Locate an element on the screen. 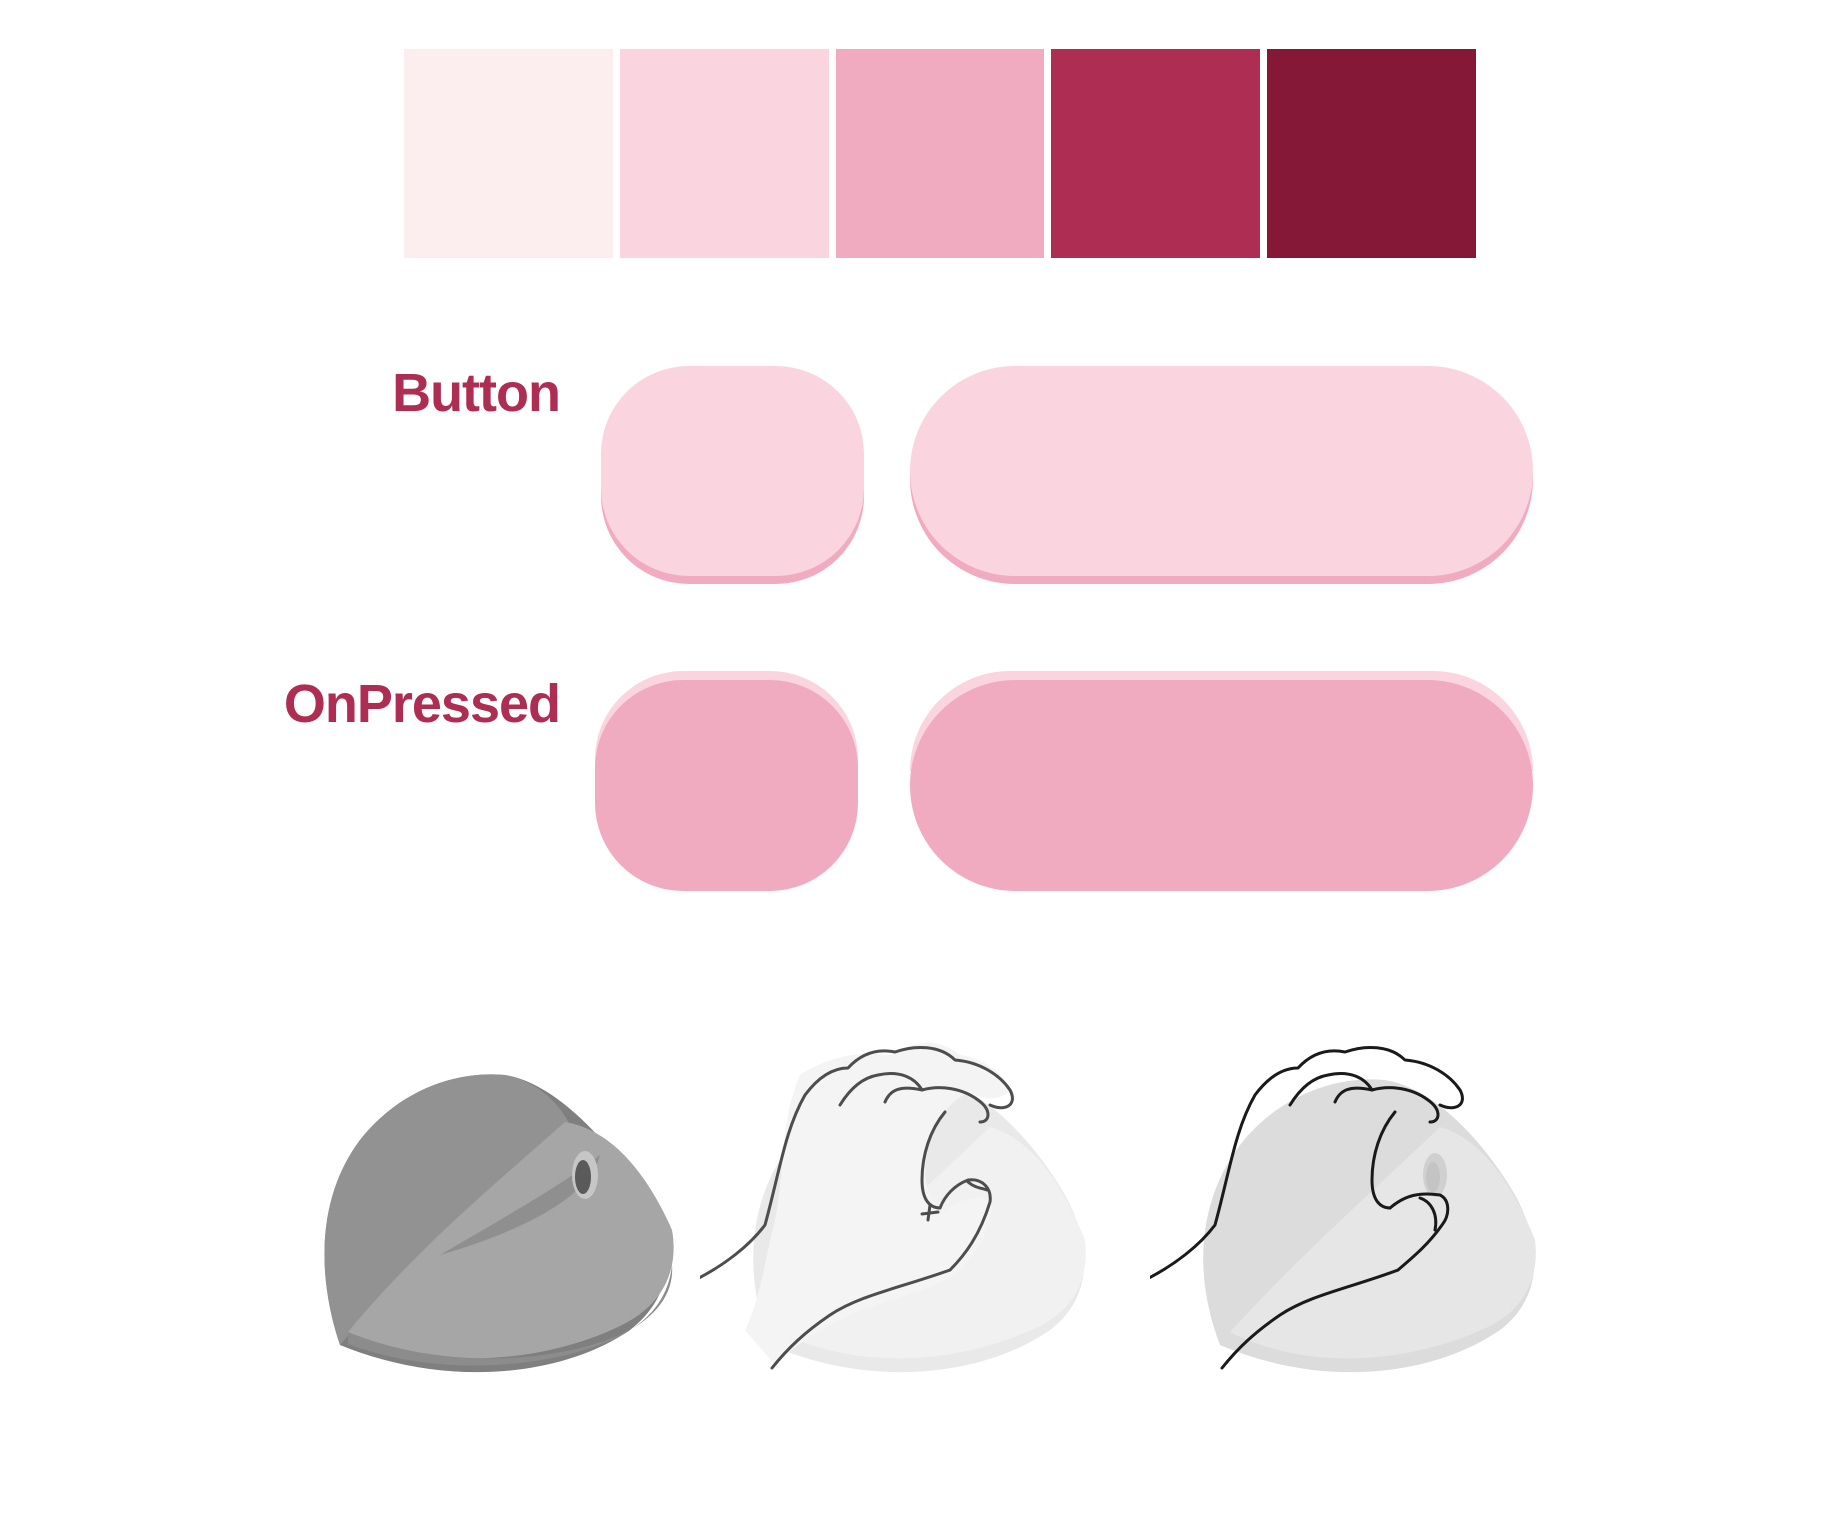 The height and width of the screenshot is (1513, 1832). pressed-state-label: OnPressed is located at coordinates (422, 704).